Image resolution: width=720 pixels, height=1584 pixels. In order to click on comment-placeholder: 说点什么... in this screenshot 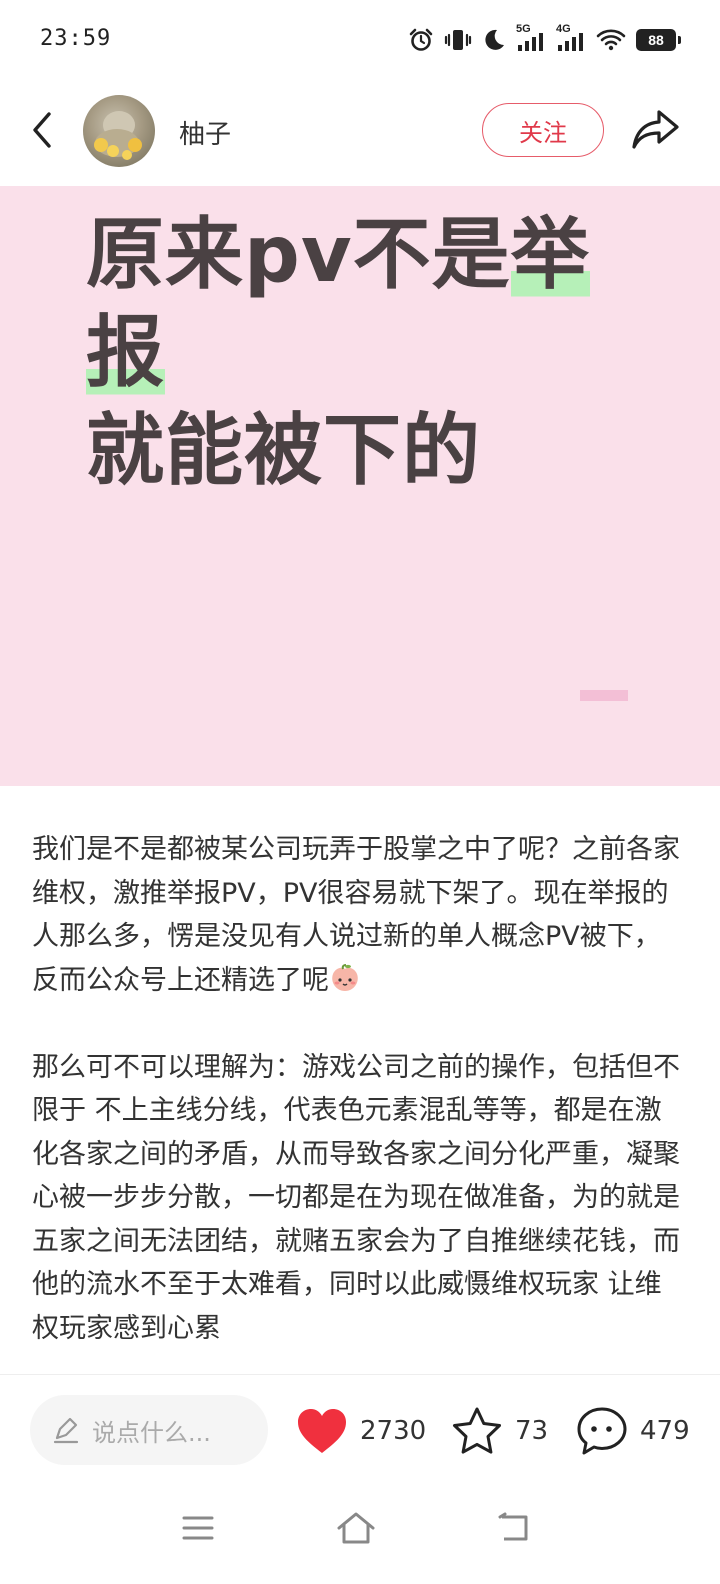, I will do `click(151, 1432)`.